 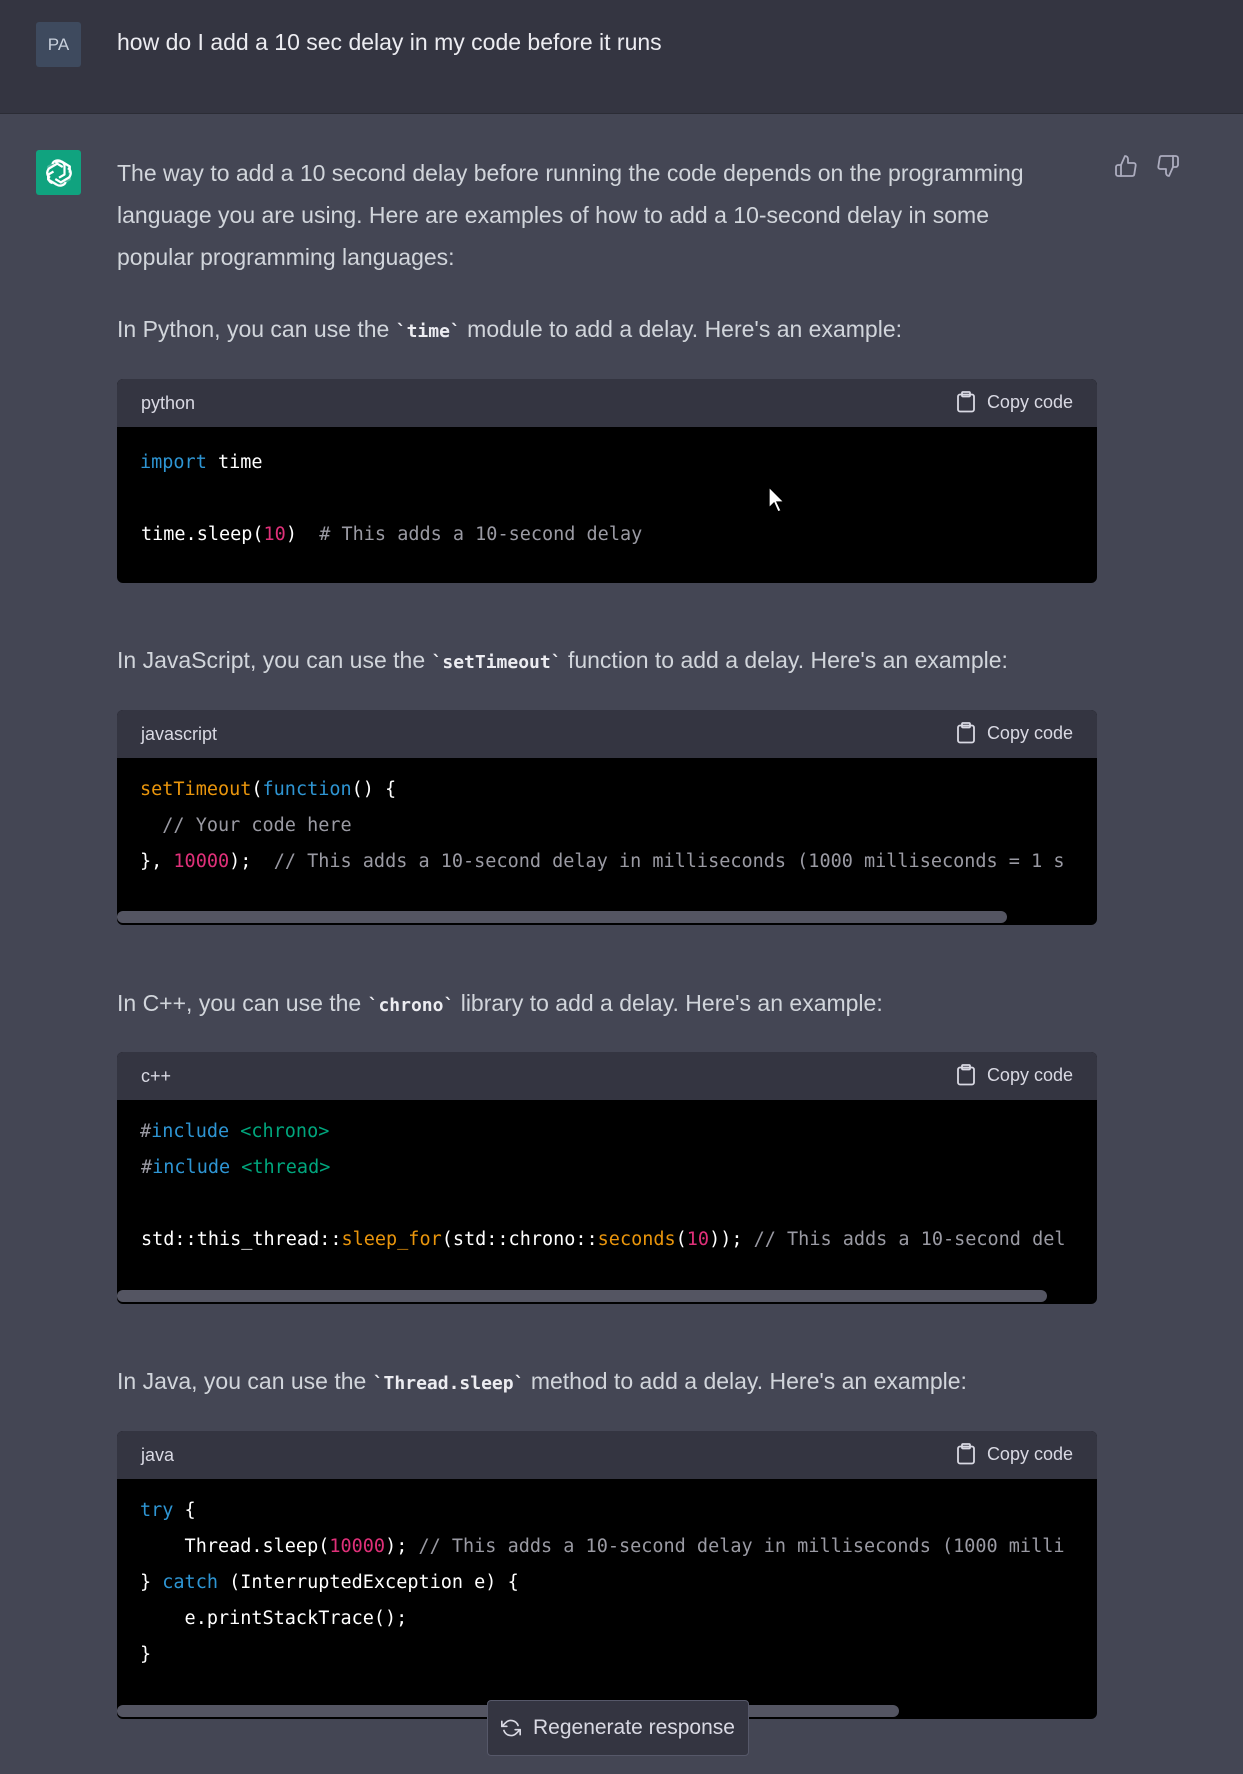 I want to click on user-avatar: PA, so click(x=58, y=44).